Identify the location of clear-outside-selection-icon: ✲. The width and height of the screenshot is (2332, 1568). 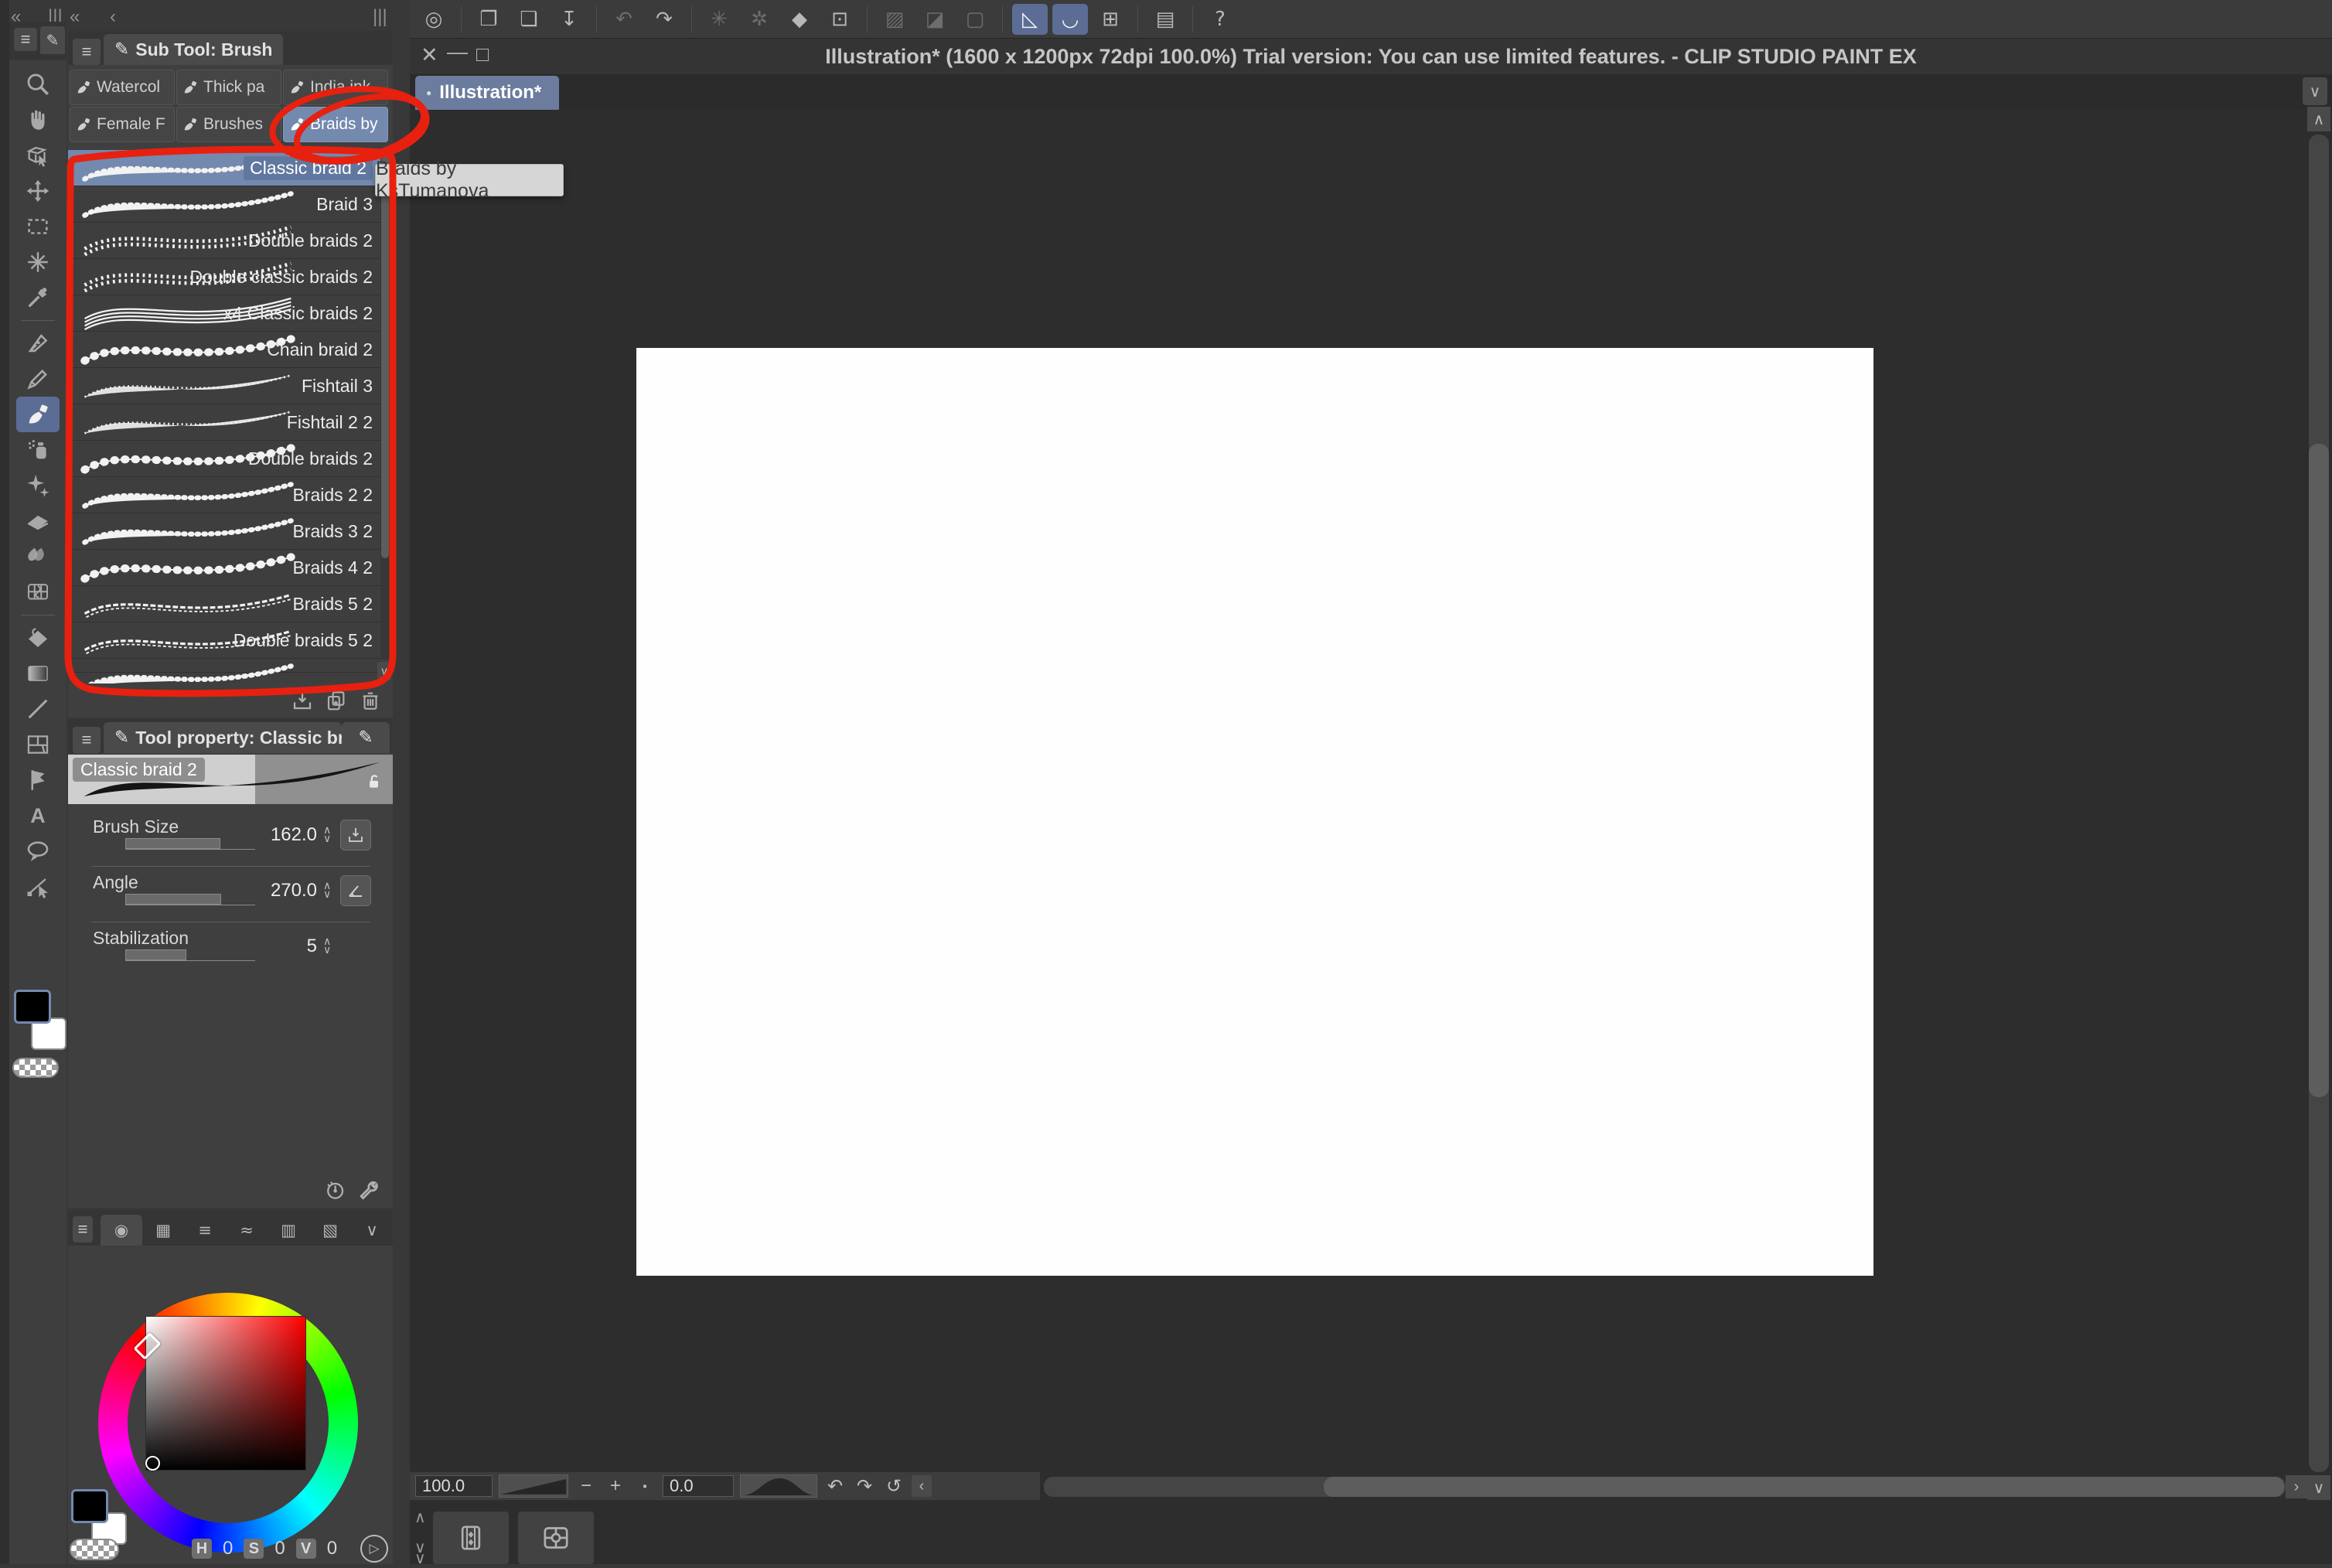
(759, 19).